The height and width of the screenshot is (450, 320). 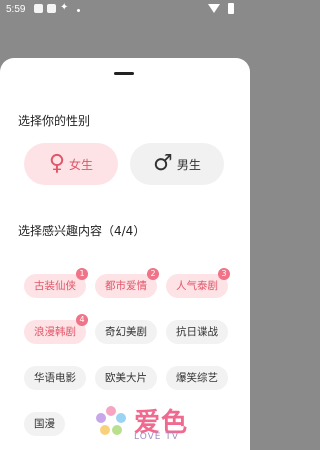 What do you see at coordinates (154, 427) in the screenshot?
I see `watermark-logo: 爱色 LOVE TV` at bounding box center [154, 427].